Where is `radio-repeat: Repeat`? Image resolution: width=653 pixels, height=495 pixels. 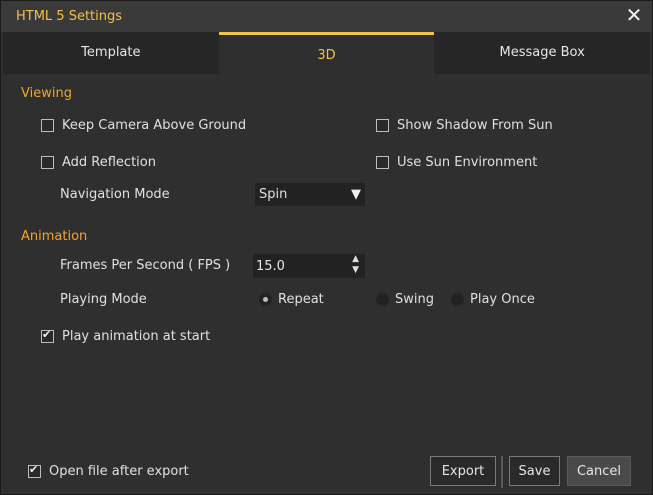
radio-repeat: Repeat is located at coordinates (291, 299).